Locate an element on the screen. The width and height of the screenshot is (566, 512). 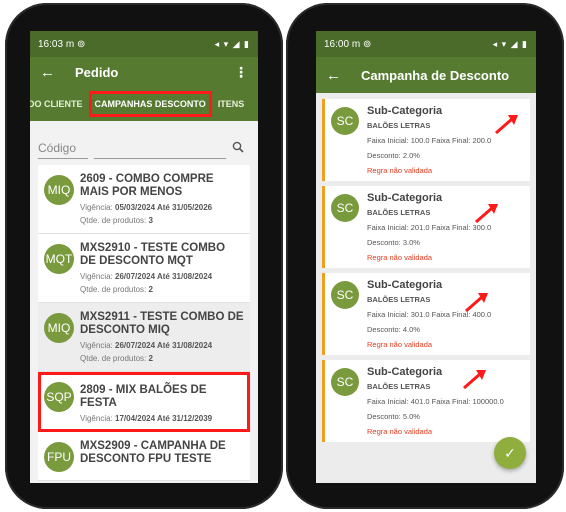
card-desconto: Desconto: 3.0% is located at coordinates (393, 242).